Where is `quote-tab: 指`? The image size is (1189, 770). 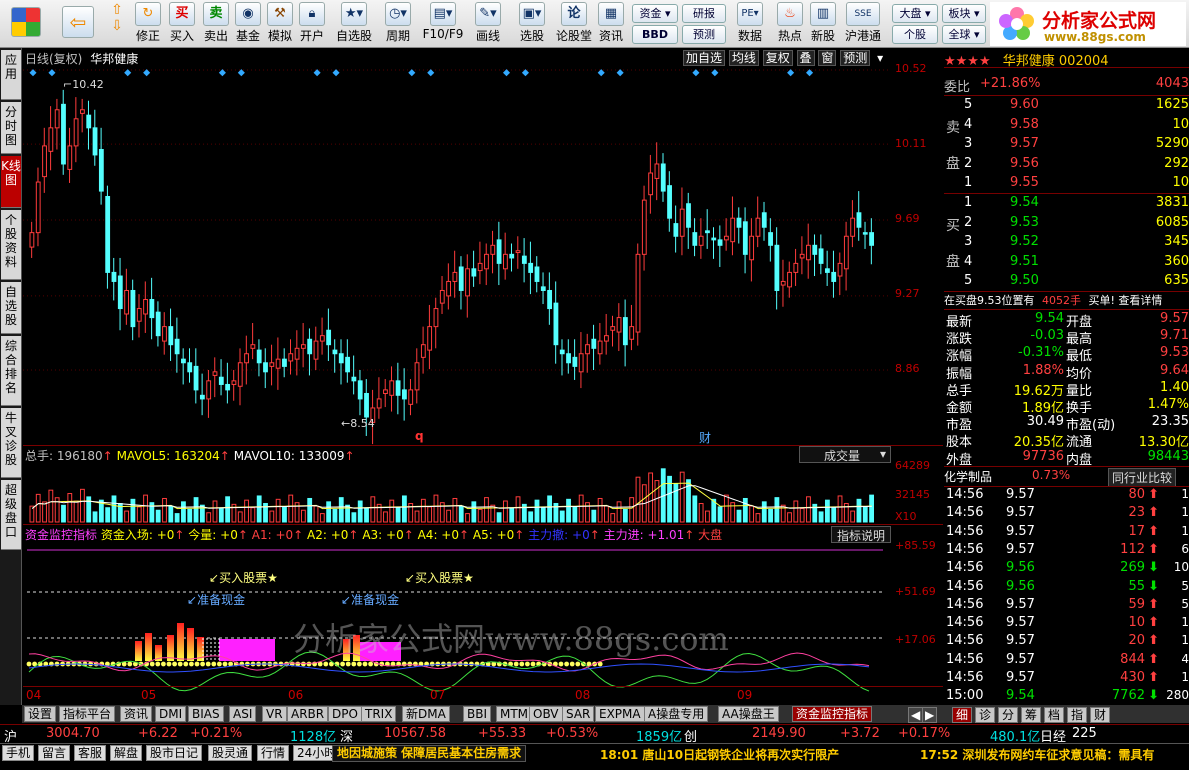
quote-tab: 指 is located at coordinates (1077, 715).